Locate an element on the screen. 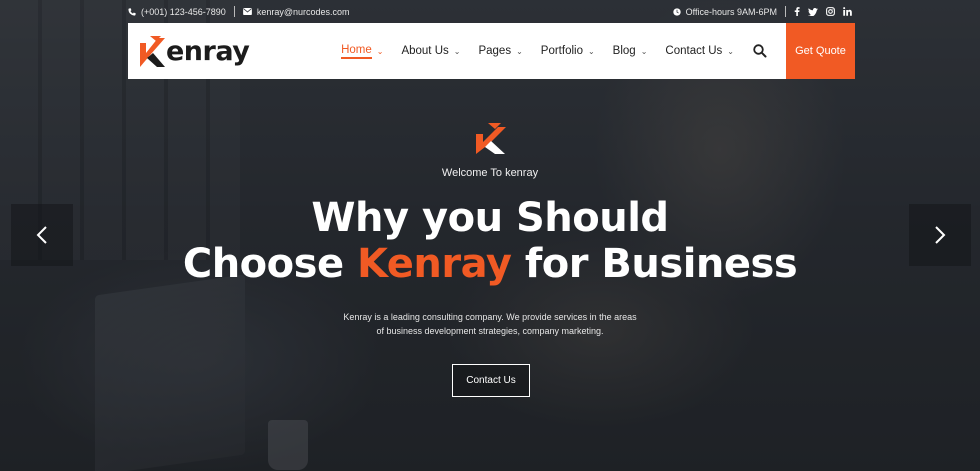 This screenshot has width=980, height=471. welcome-text: Welcome To kenray is located at coordinates (490, 173).